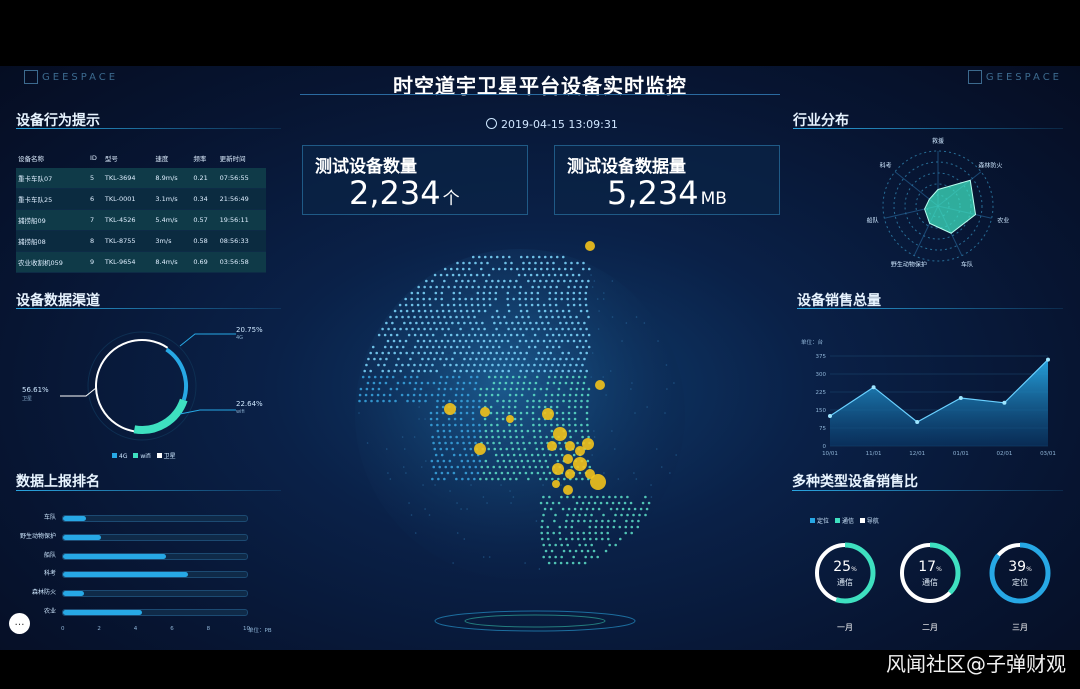 Image resolution: width=1080 pixels, height=689 pixels. I want to click on leader-line-satellite, so click(78, 392).